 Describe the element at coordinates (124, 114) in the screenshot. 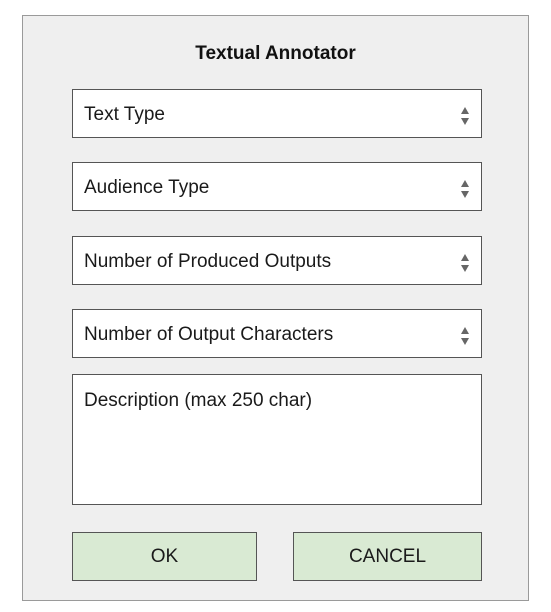

I see `text-type-label: Text Type` at that location.